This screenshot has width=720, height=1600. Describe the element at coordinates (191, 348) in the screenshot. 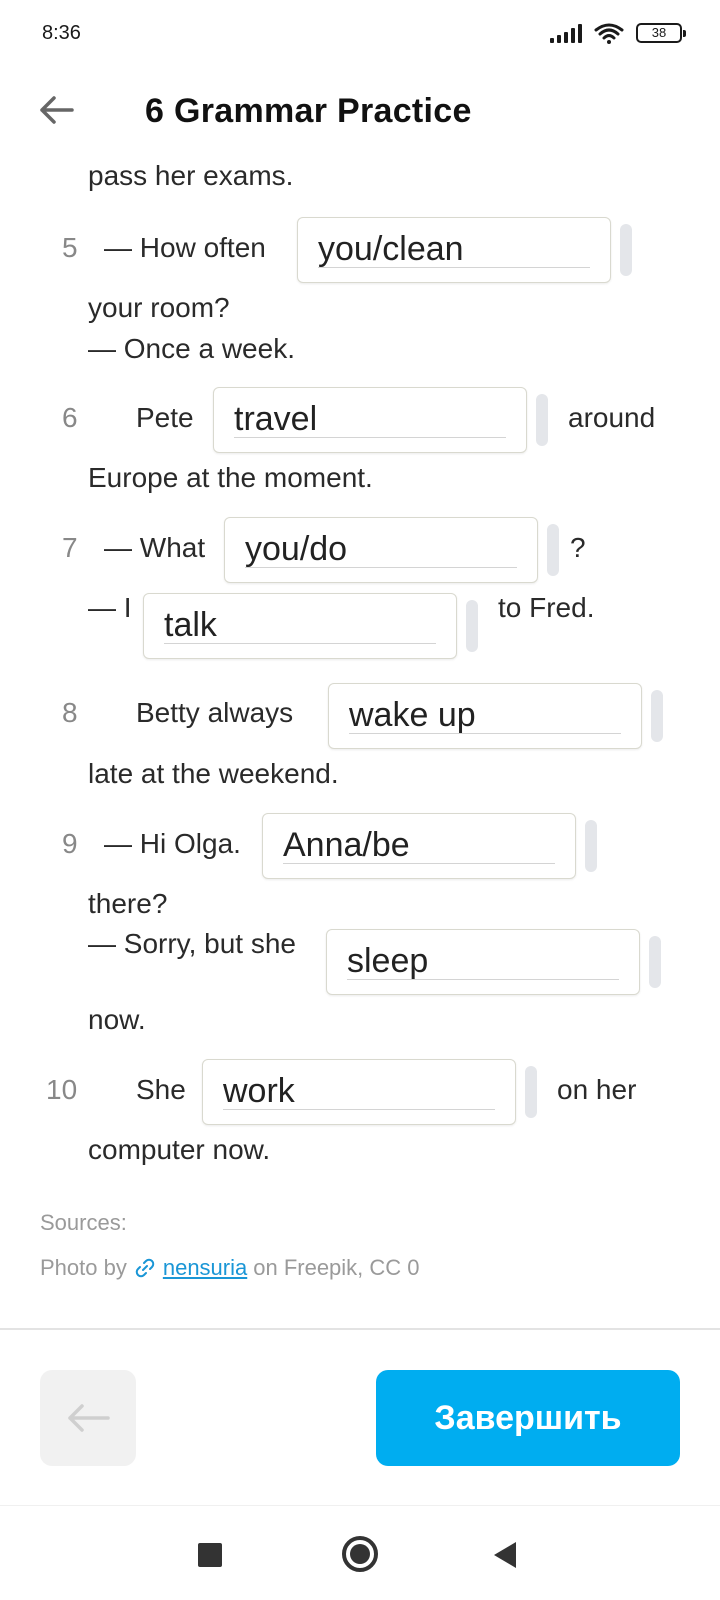

I see `text-line: — Once a week.` at that location.